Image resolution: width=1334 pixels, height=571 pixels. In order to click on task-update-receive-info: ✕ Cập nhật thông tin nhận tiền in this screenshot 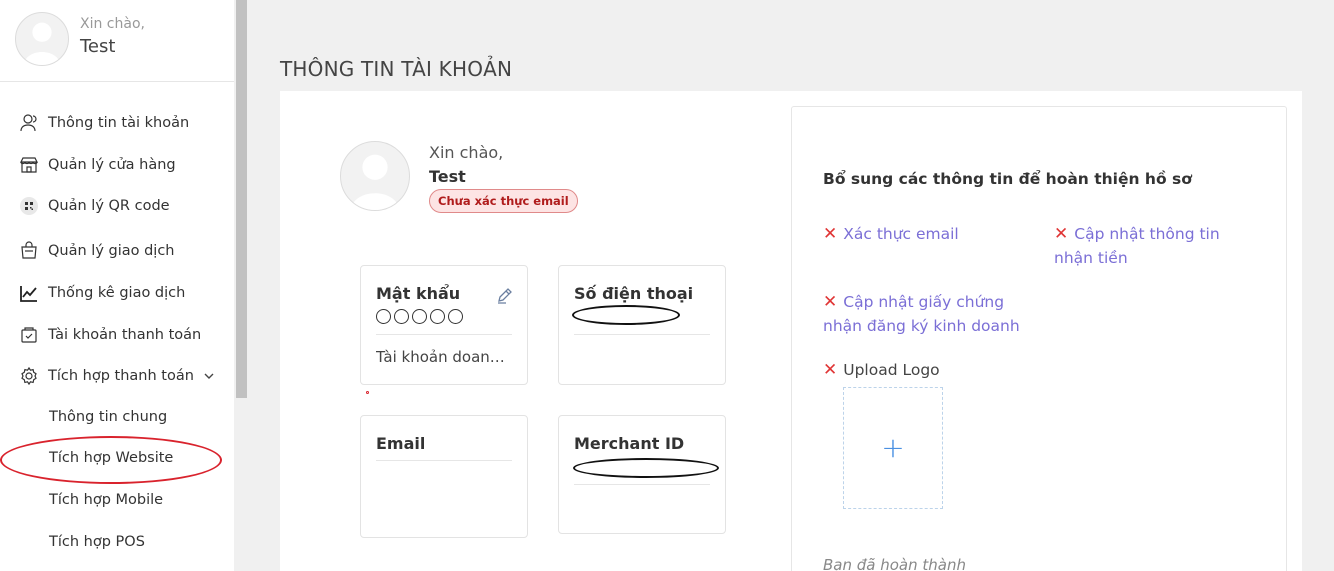, I will do `click(1154, 246)`.